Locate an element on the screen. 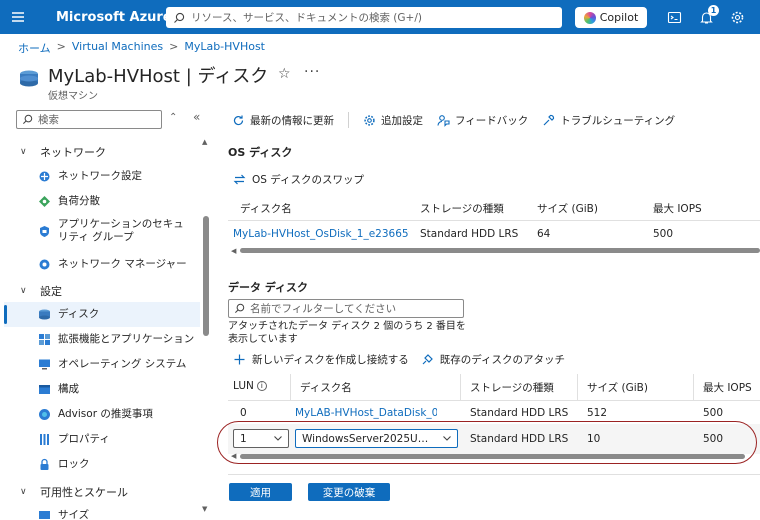 The image size is (760, 520). sidebar-item-load-balancing: 負荷分散 is located at coordinates (102, 202).